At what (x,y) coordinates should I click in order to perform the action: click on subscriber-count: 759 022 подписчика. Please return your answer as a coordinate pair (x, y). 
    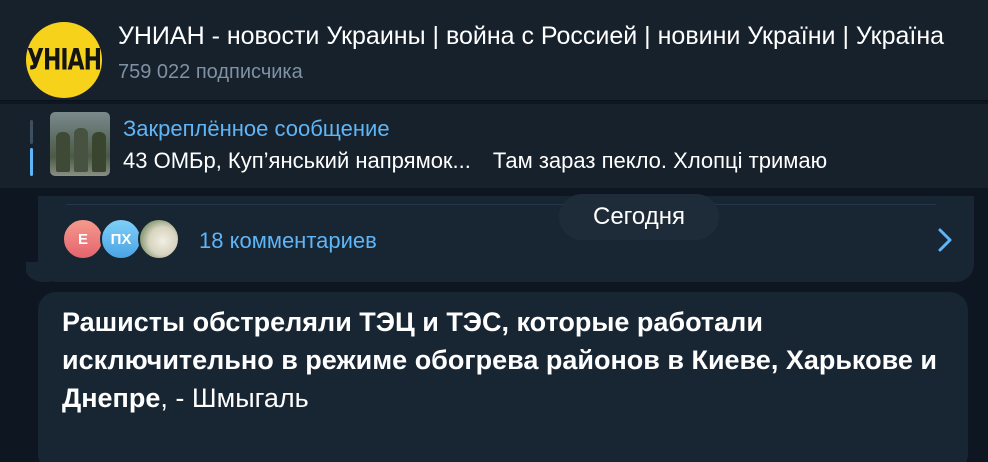
    Looking at the image, I should click on (210, 72).